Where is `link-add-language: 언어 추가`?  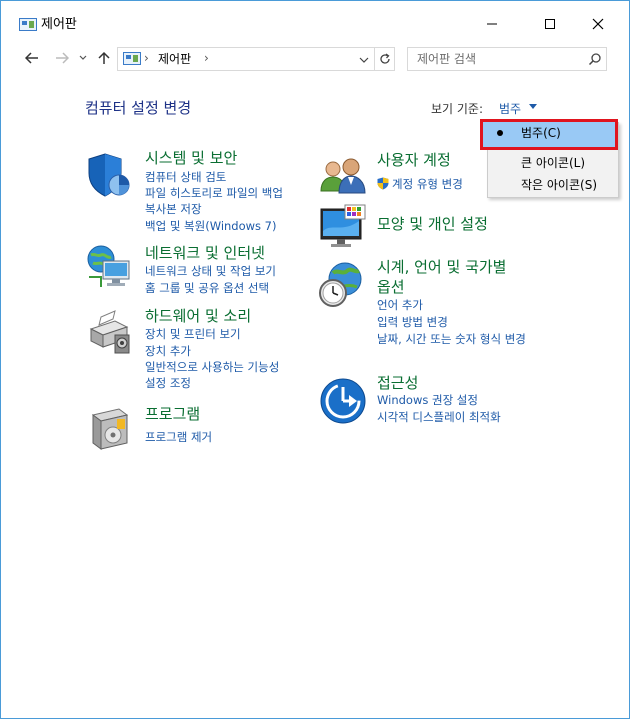 link-add-language: 언어 추가 is located at coordinates (400, 305).